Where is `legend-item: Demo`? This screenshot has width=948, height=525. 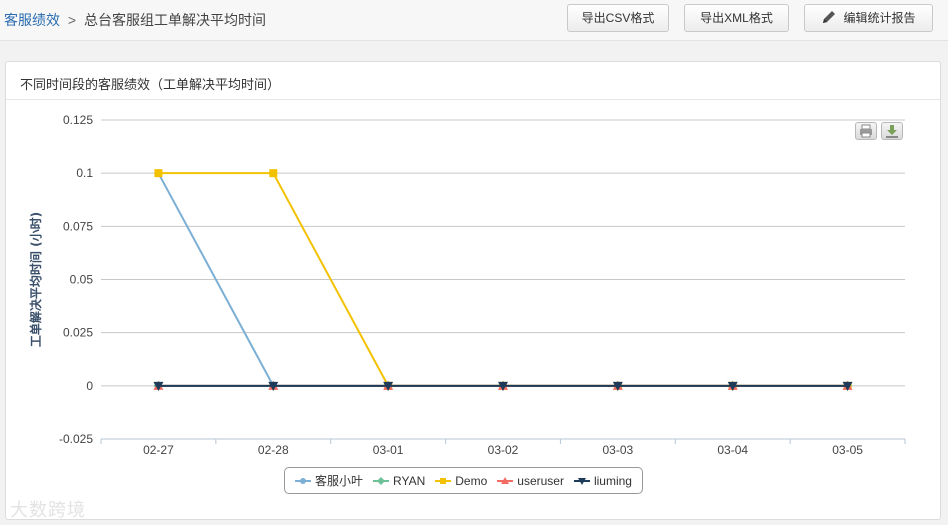
legend-item: Demo is located at coordinates (461, 481).